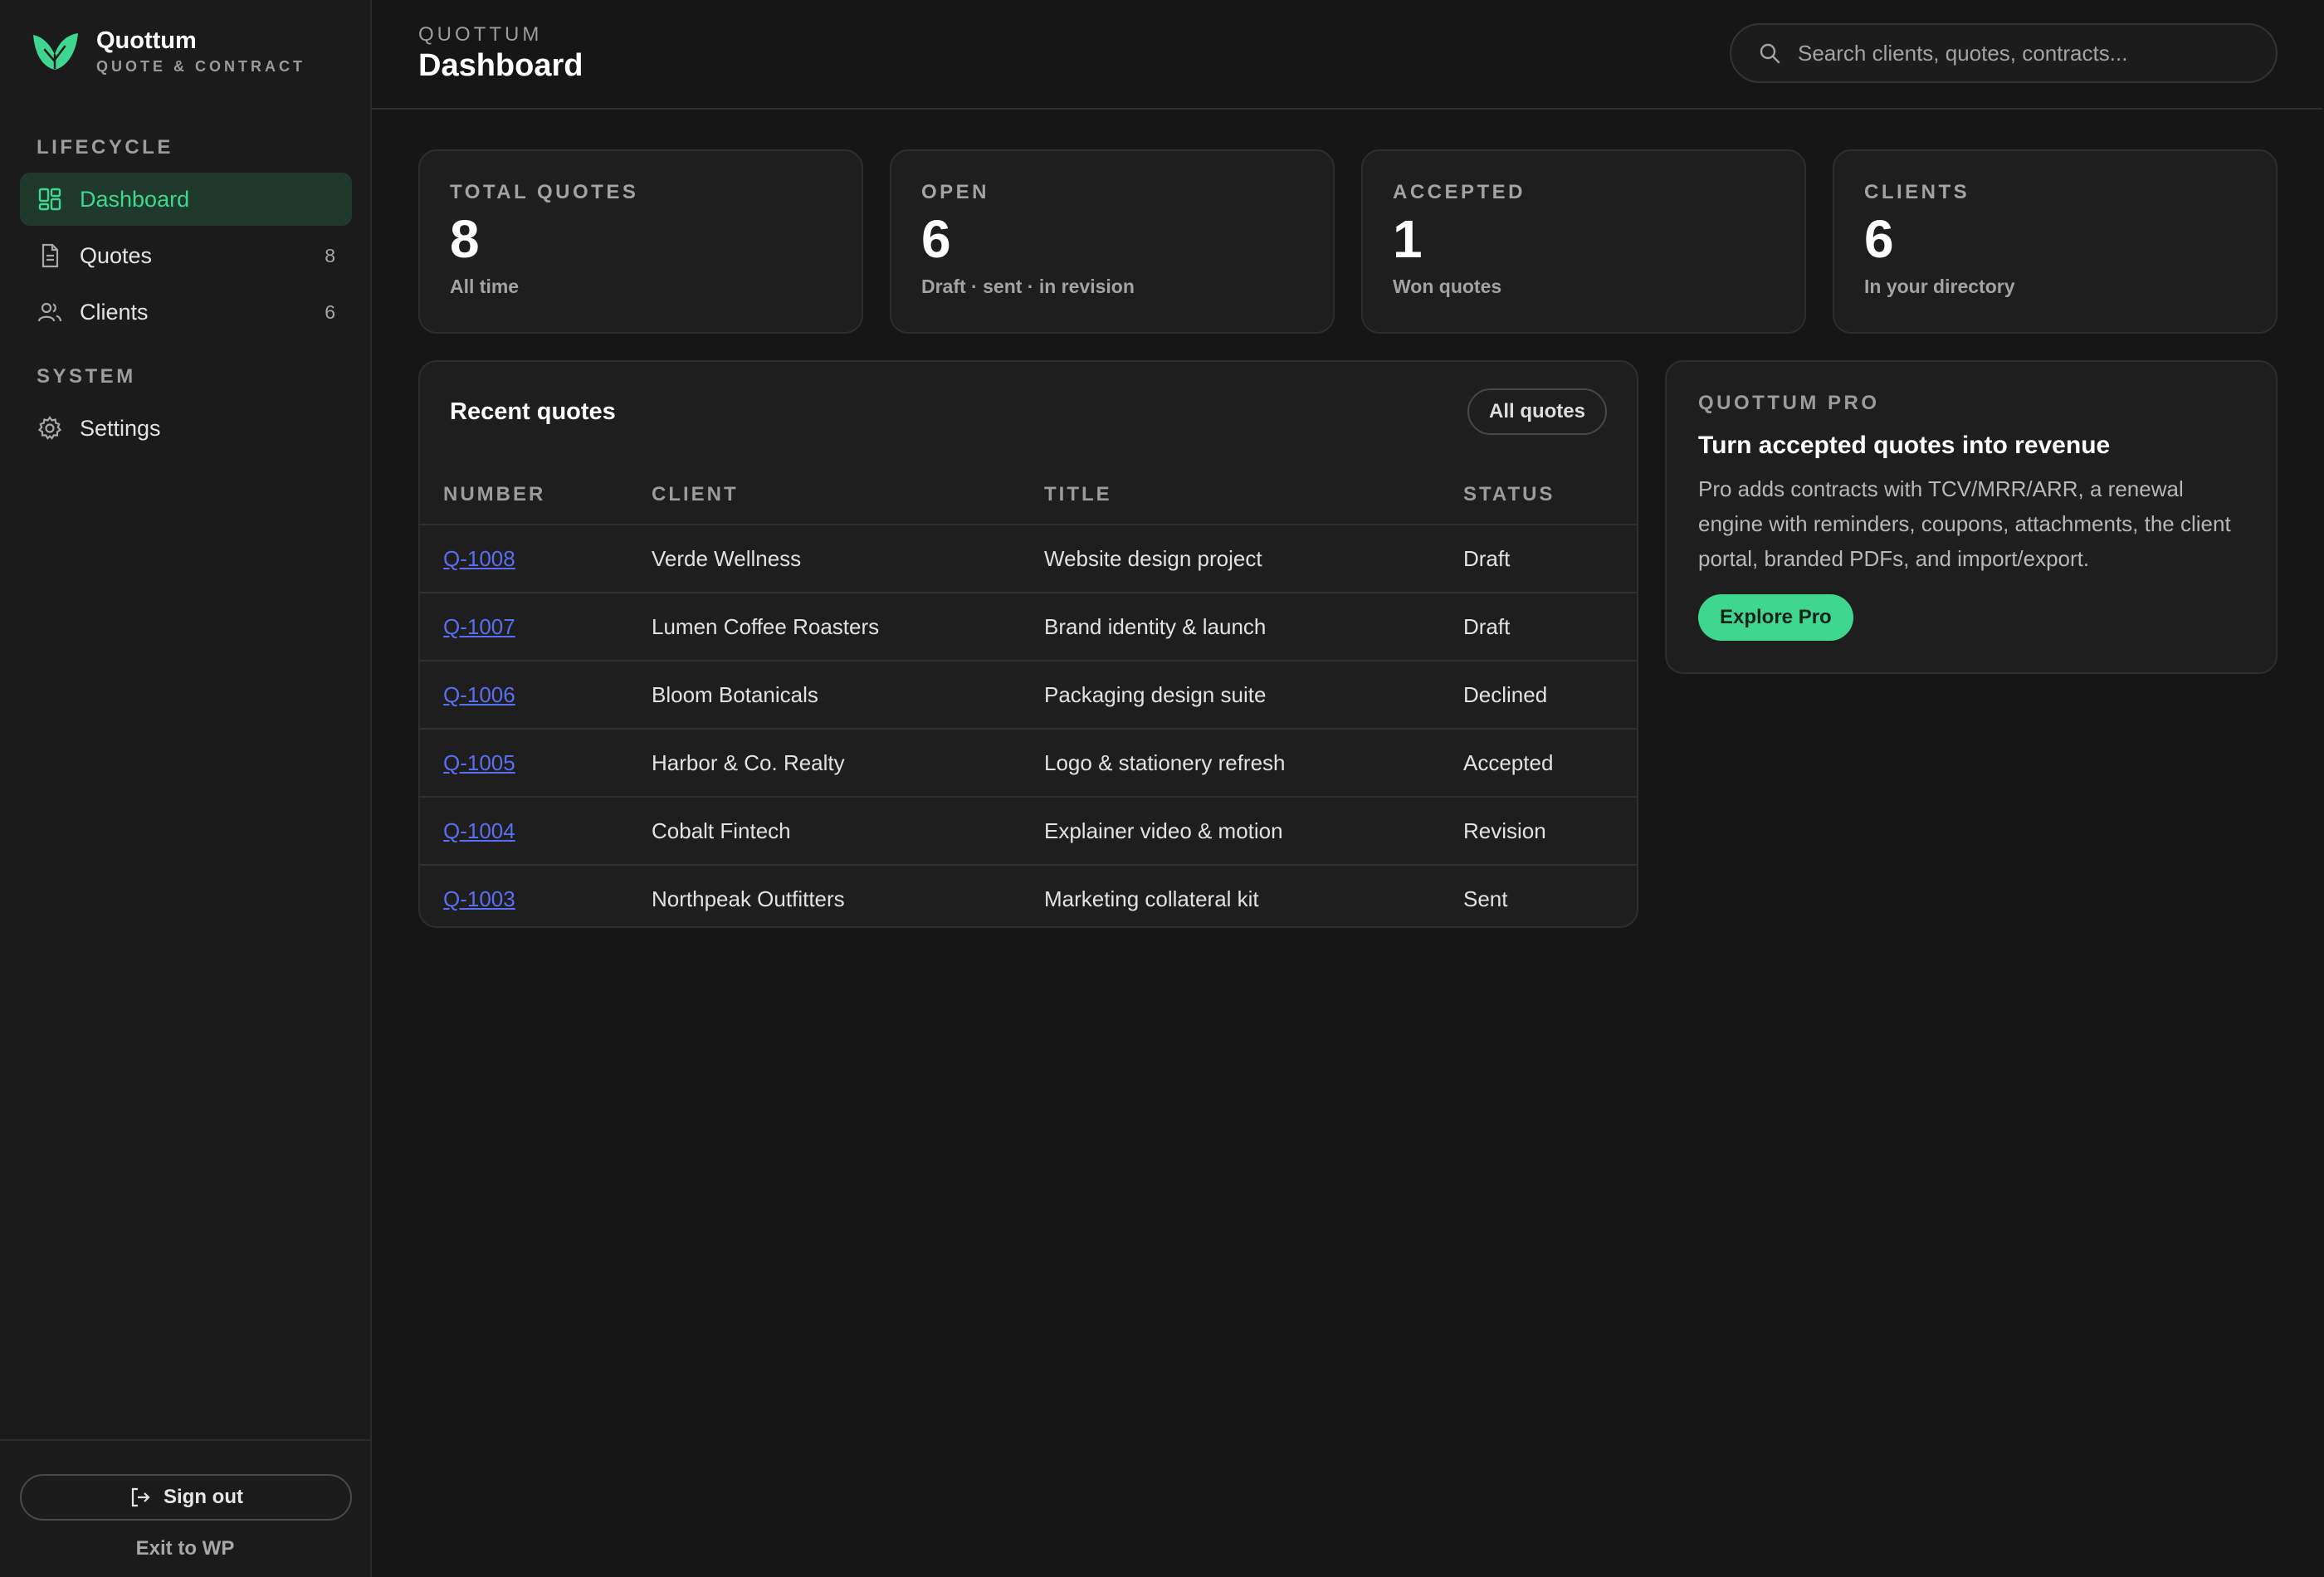  I want to click on quote-status: Sent, so click(1485, 898).